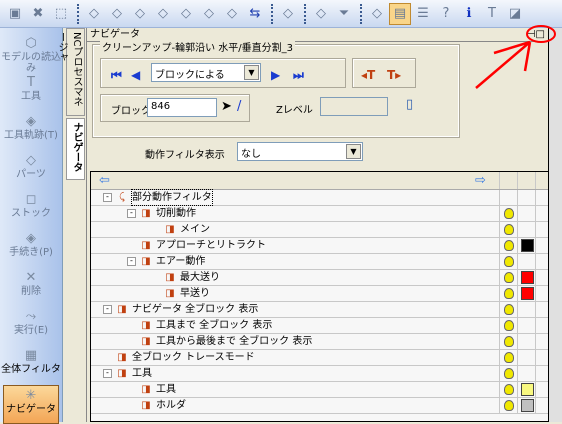 The height and width of the screenshot is (424, 562). What do you see at coordinates (515, 57) in the screenshot?
I see `annotation-arrow` at bounding box center [515, 57].